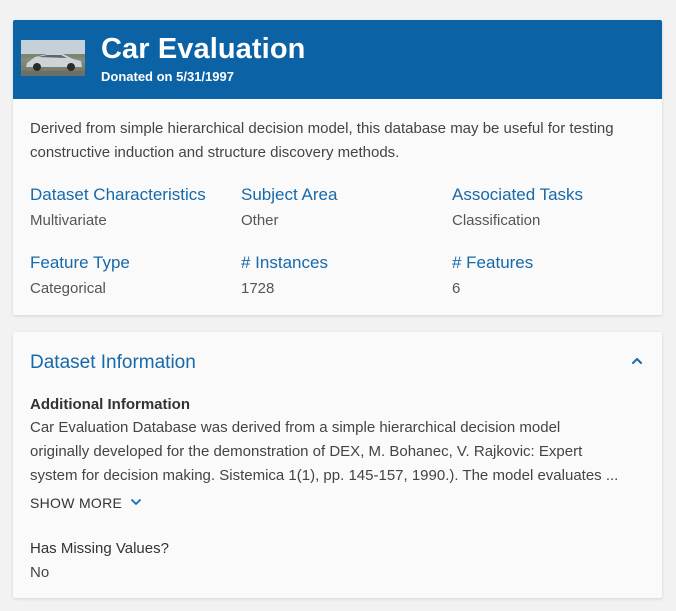  What do you see at coordinates (337, 59) in the screenshot?
I see `dataset-header: Car Evaluation Donated on 5/31/1997` at bounding box center [337, 59].